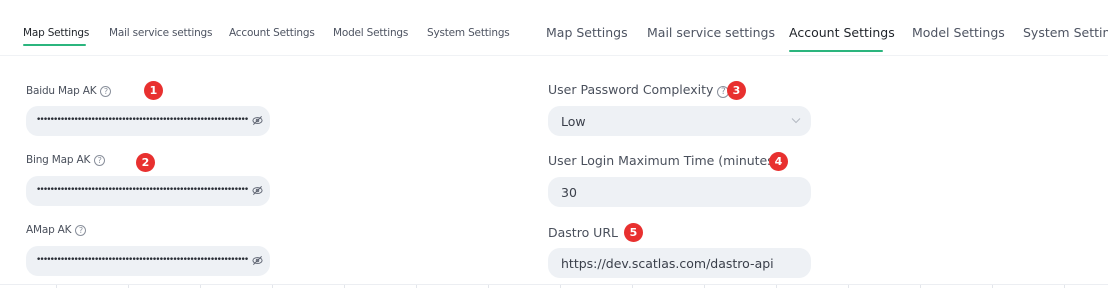 The height and width of the screenshot is (288, 1108). I want to click on password-complexity-select: Low, so click(679, 121).